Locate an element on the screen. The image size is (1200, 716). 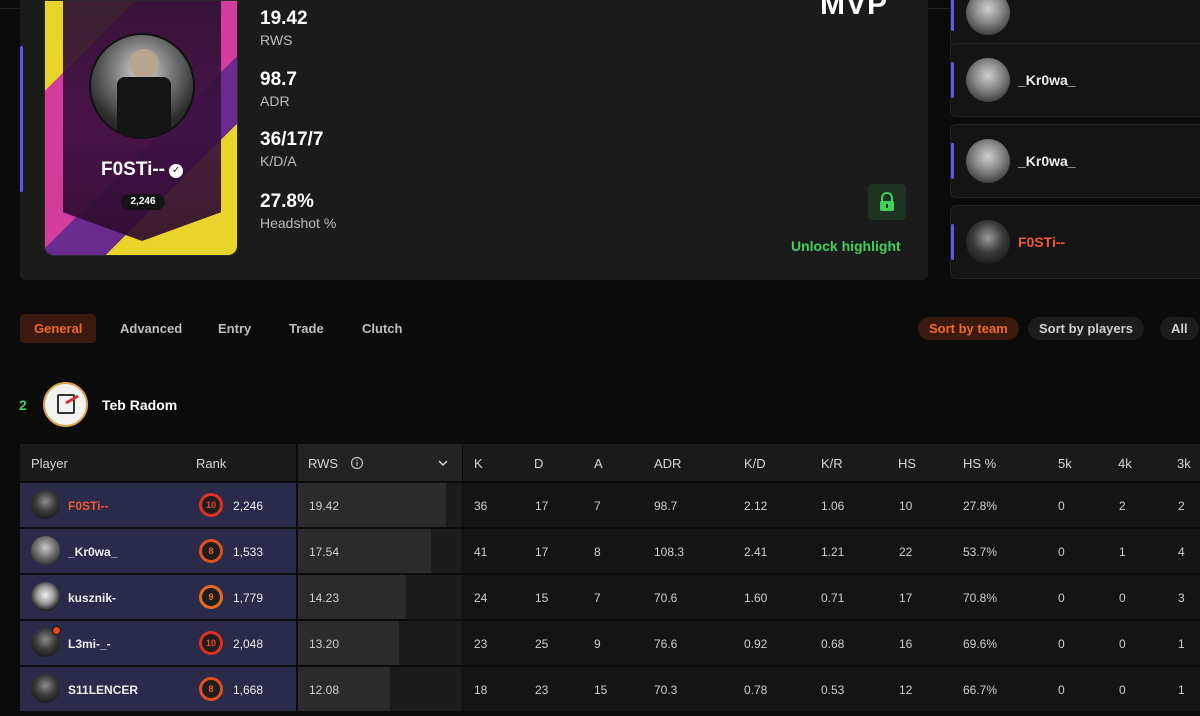
level-badge: 10 is located at coordinates (211, 505).